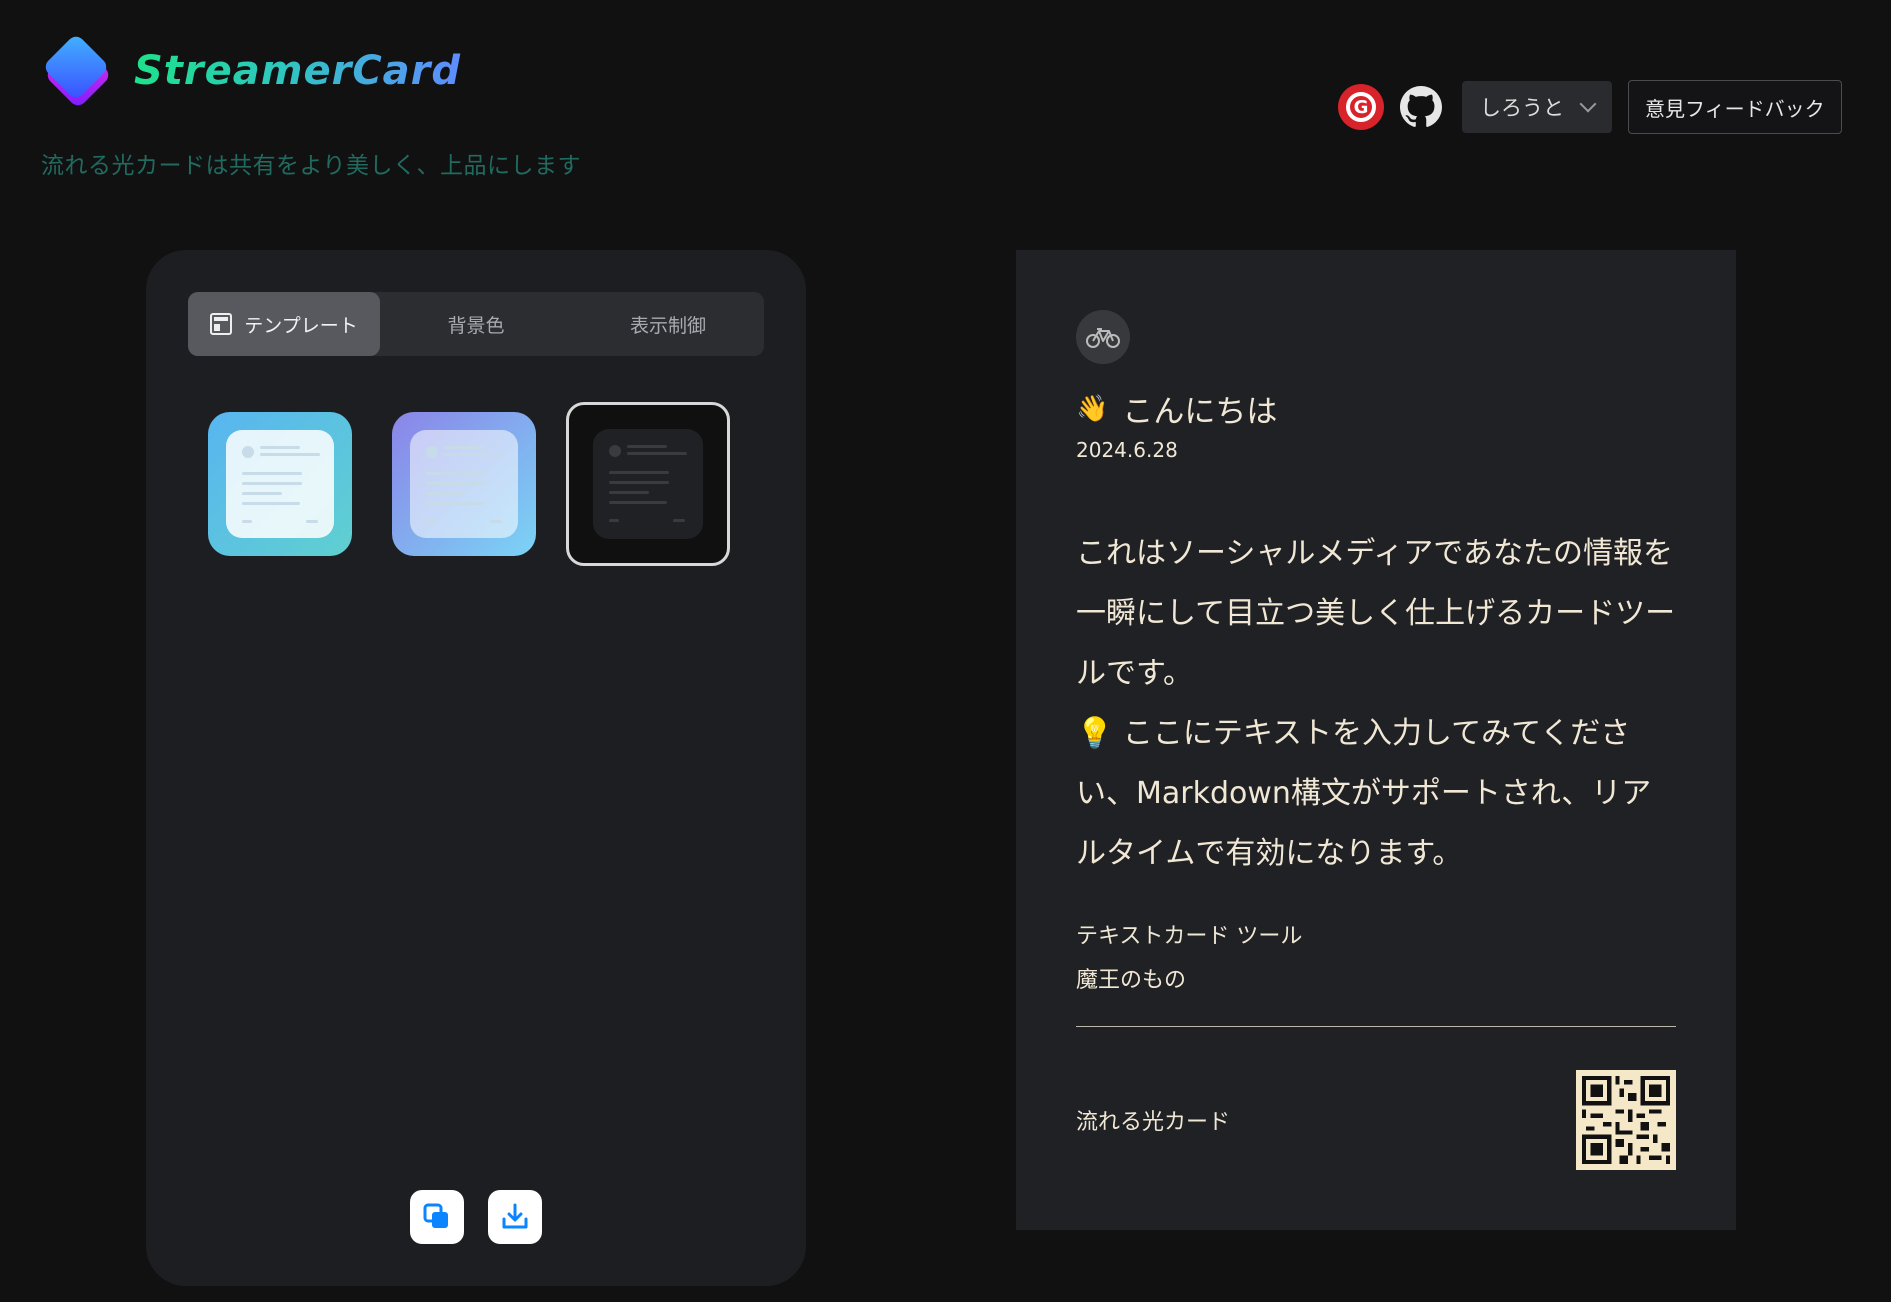 The width and height of the screenshot is (1891, 1302). I want to click on copy-button, so click(437, 1217).